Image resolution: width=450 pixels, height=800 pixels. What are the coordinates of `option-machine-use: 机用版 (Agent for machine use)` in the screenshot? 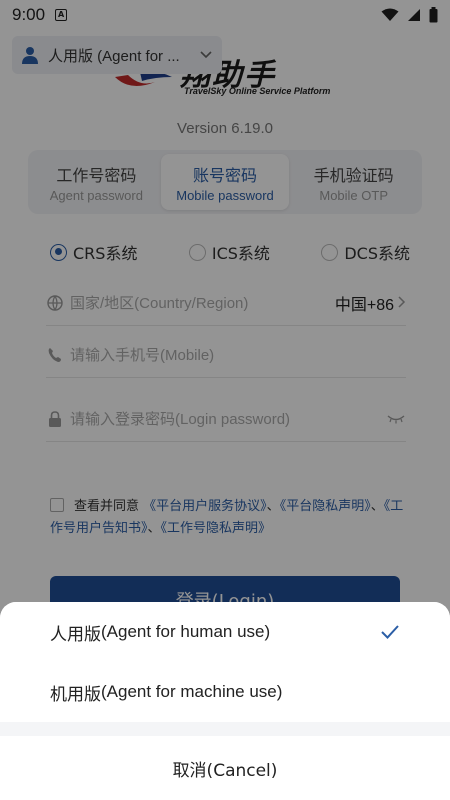 It's located at (225, 692).